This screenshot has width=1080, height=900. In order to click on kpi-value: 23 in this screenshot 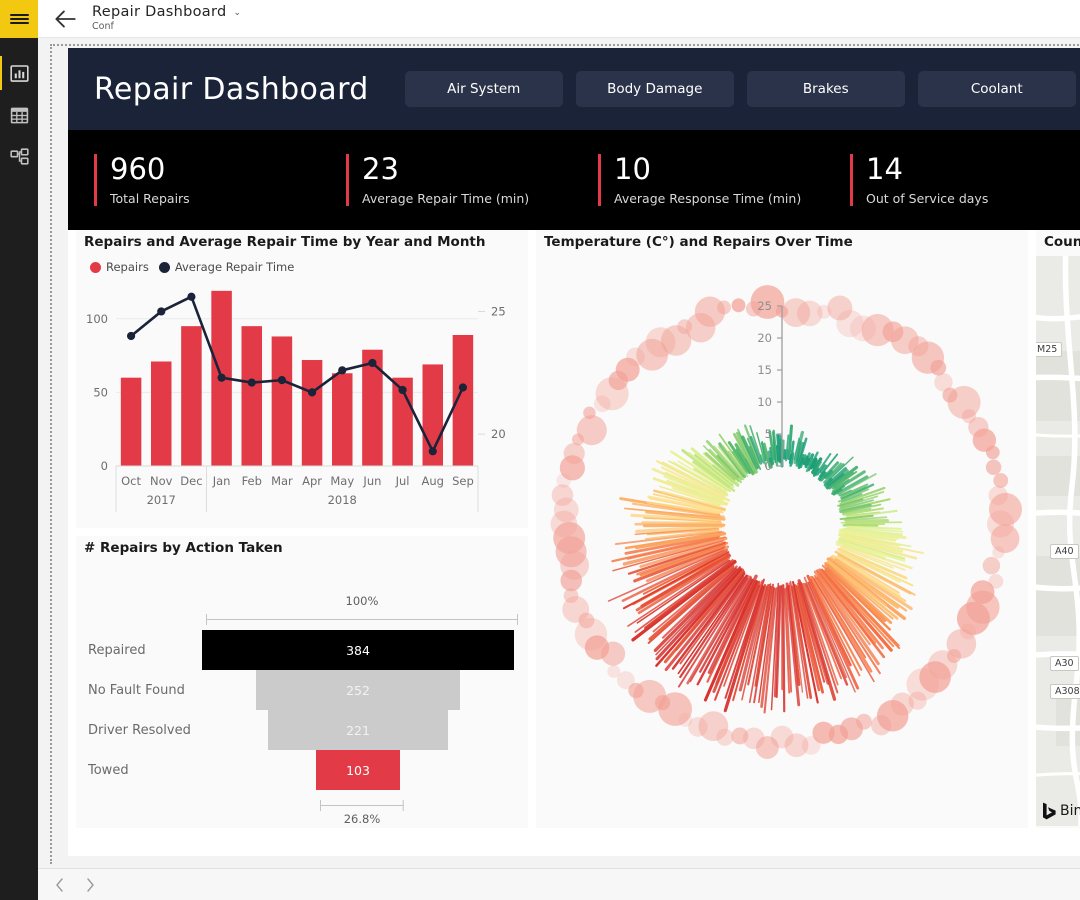, I will do `click(380, 169)`.